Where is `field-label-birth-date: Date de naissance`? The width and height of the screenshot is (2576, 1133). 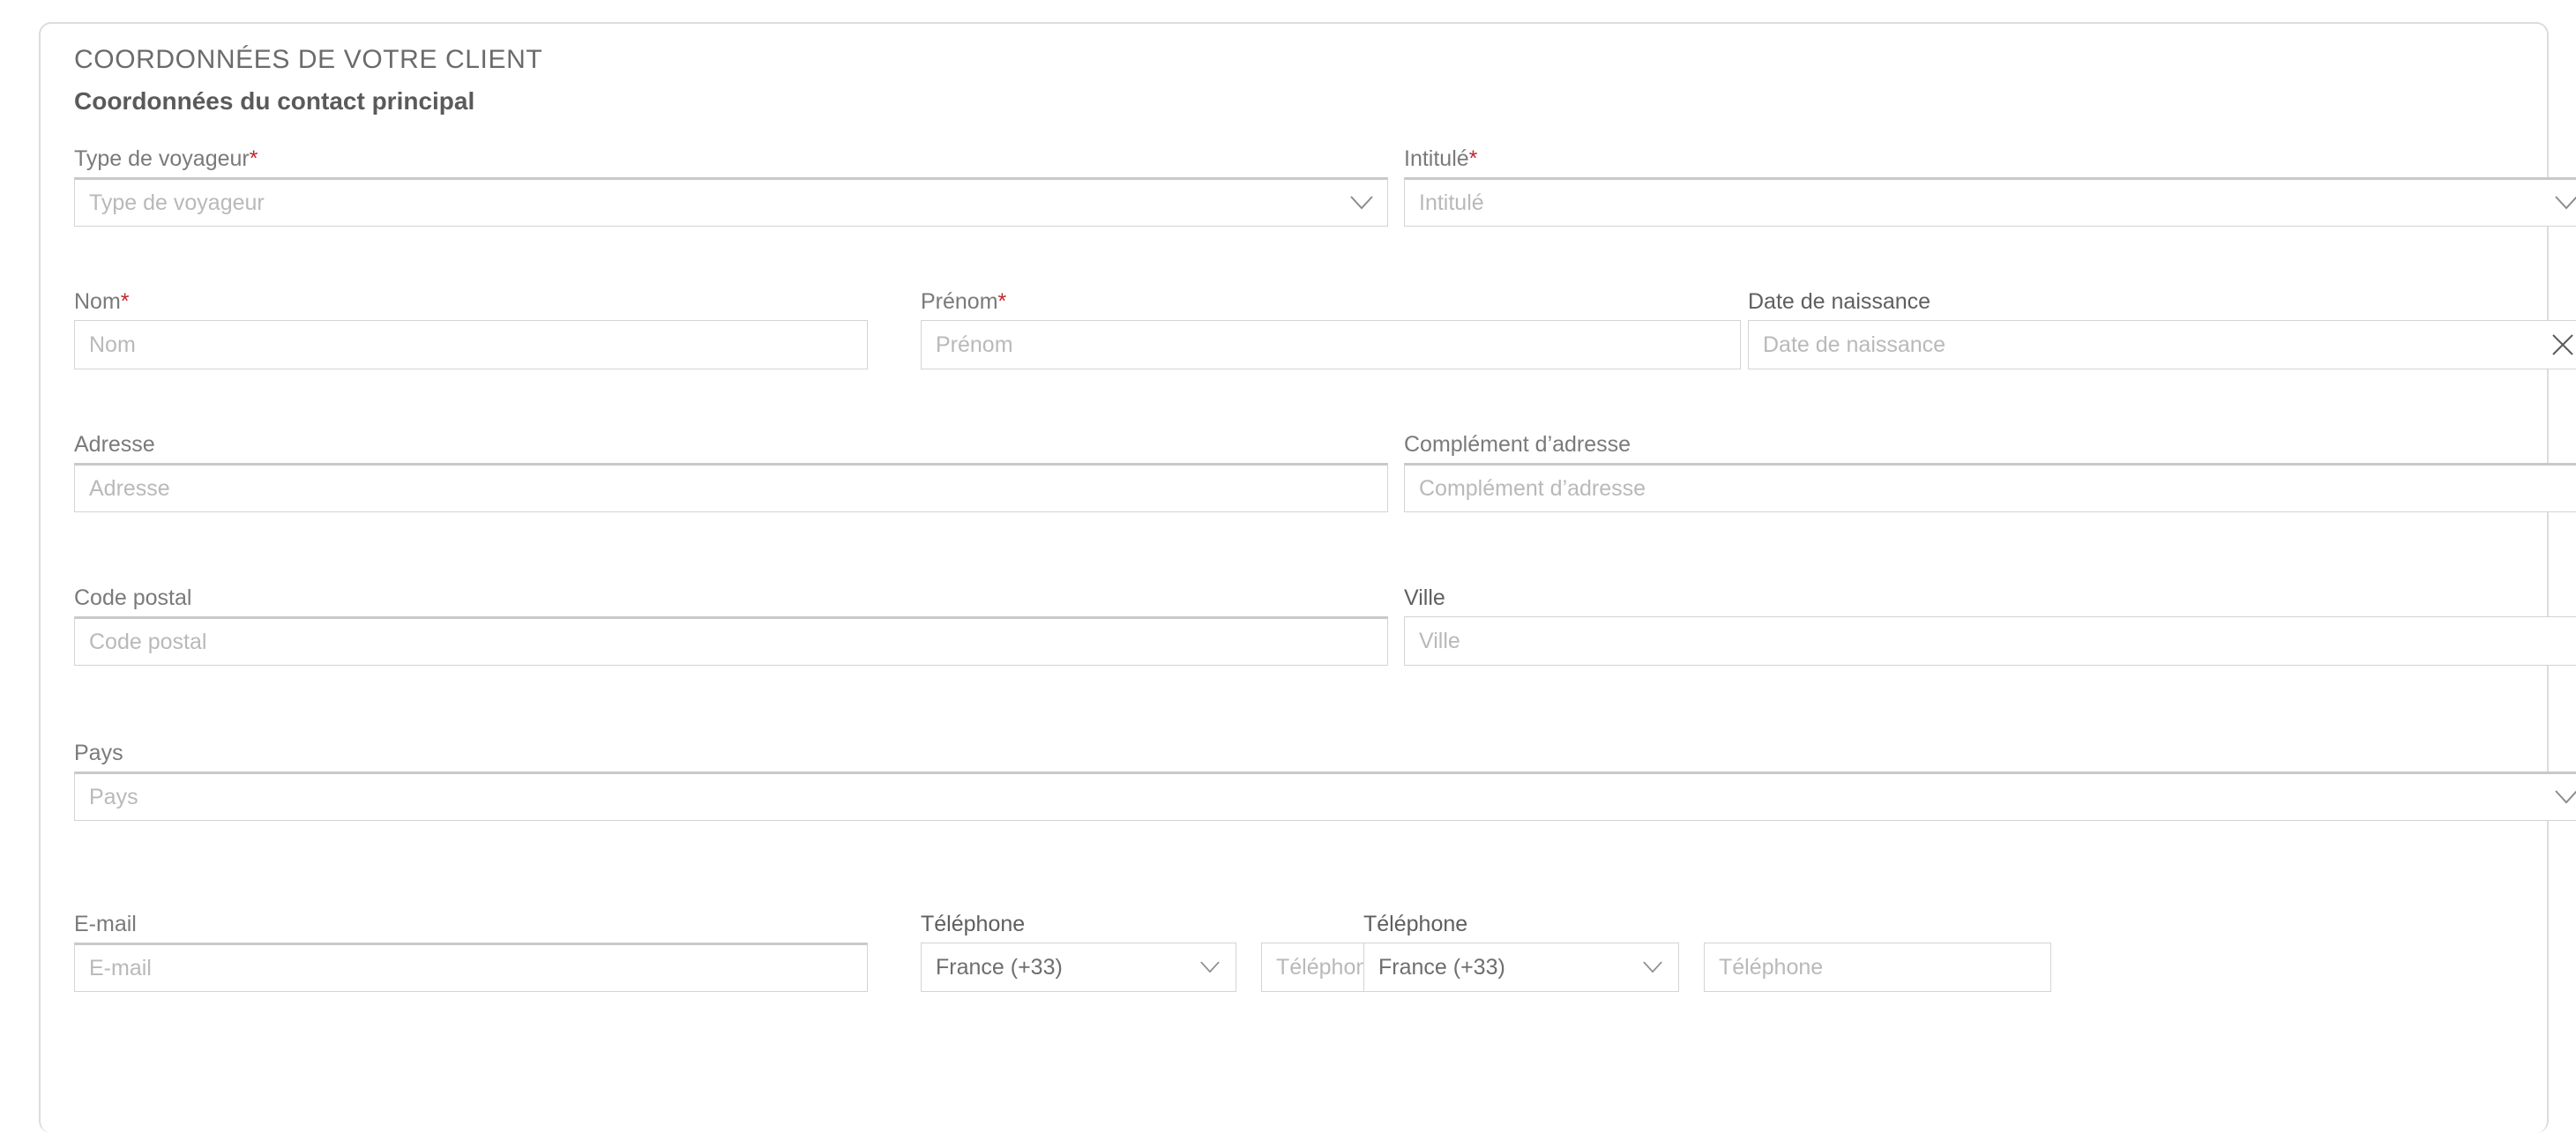
field-label-birth-date: Date de naissance is located at coordinates (1839, 301).